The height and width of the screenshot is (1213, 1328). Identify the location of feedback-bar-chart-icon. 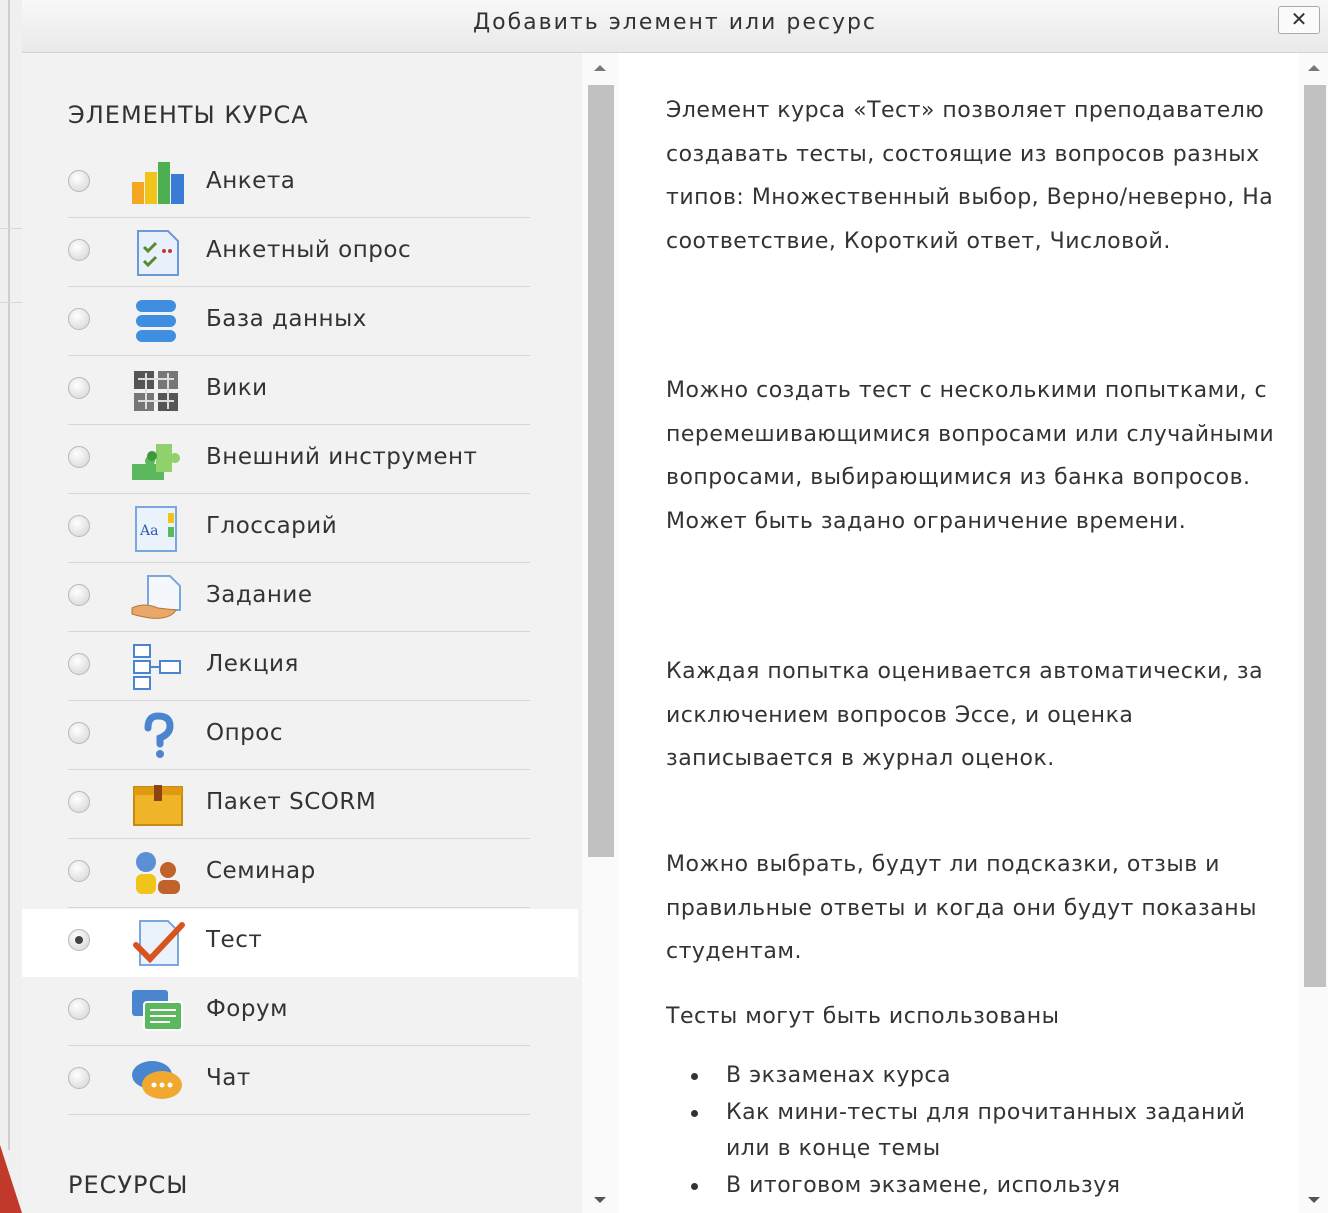
(158, 183).